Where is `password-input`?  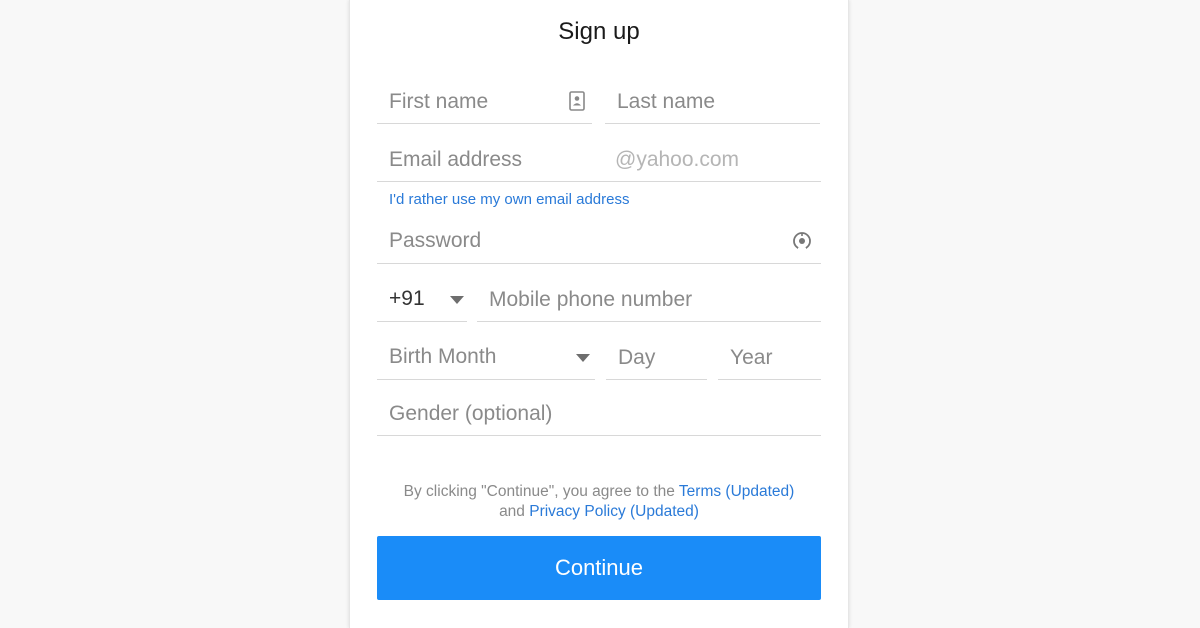 password-input is located at coordinates (599, 241).